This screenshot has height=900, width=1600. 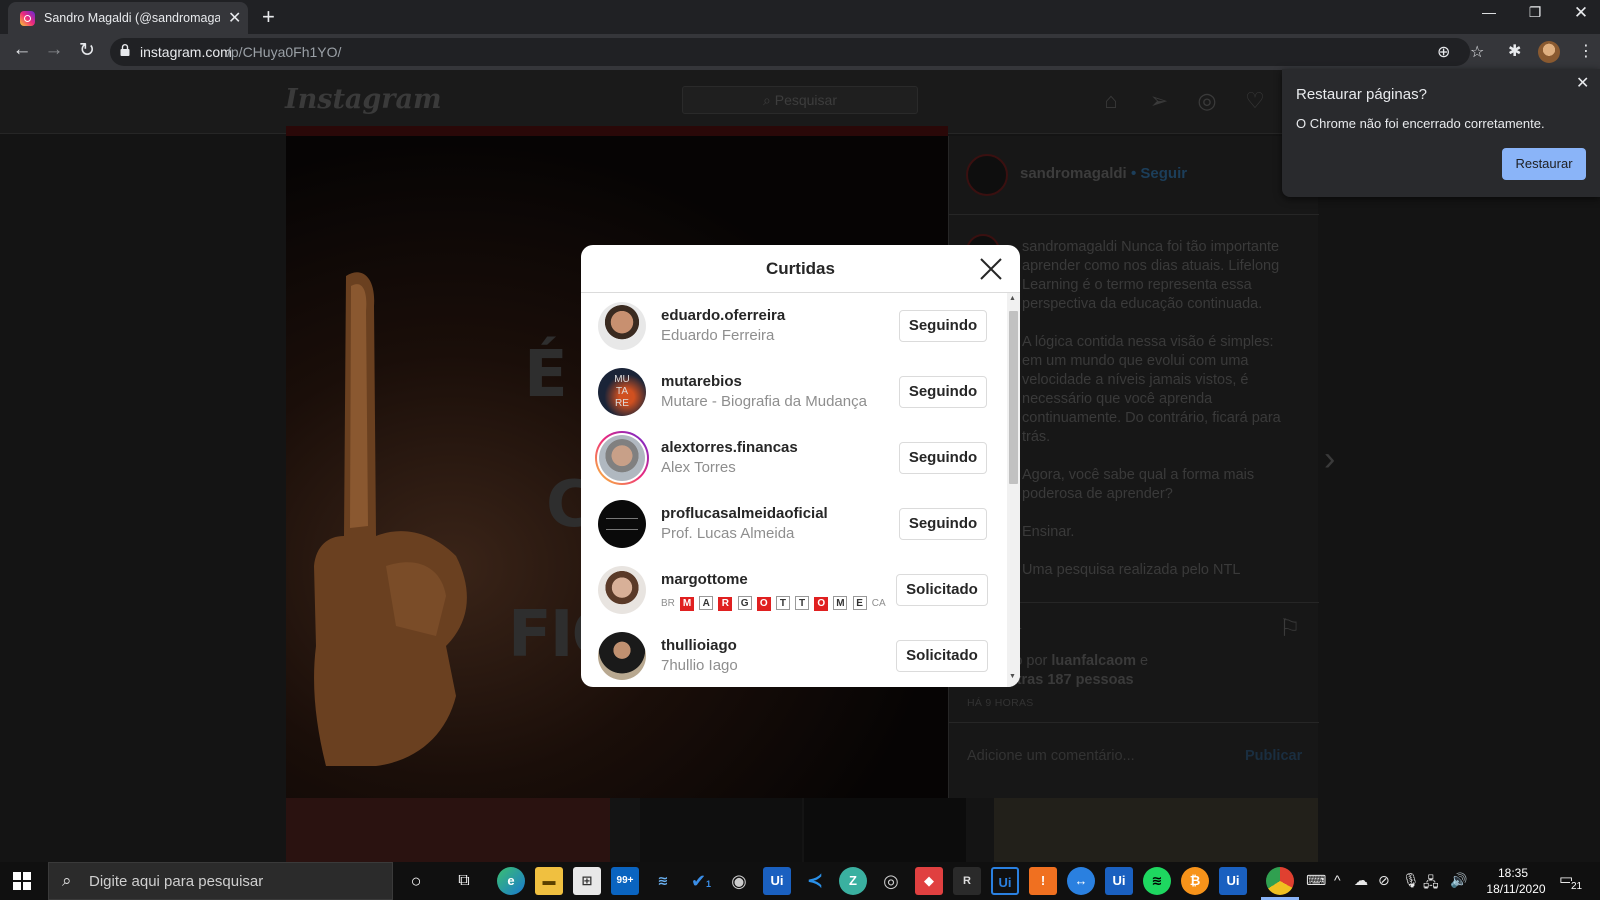 I want to click on uipath-studio-icon: Ui, so click(x=1005, y=881).